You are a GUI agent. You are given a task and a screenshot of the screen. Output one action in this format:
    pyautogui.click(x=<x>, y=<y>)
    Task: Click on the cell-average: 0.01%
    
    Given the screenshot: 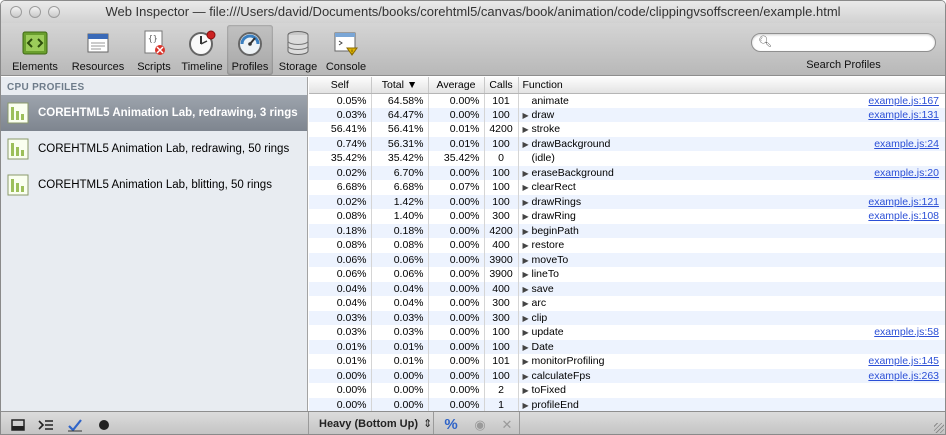 What is the action you would take?
    pyautogui.click(x=456, y=143)
    